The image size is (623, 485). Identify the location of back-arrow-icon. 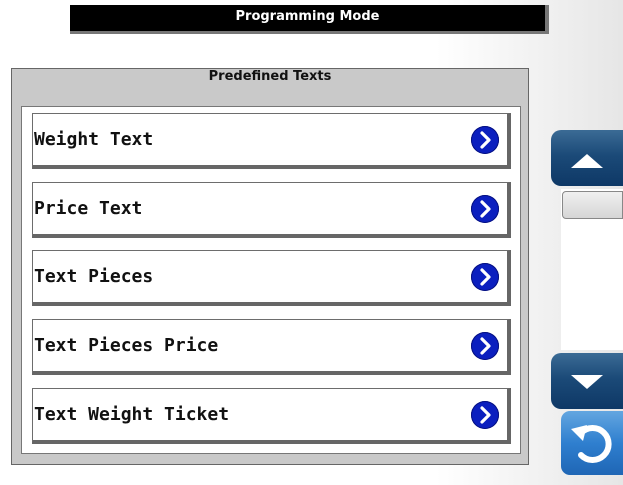
(591, 444).